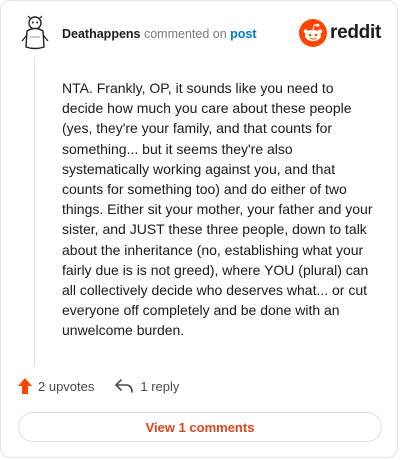 The height and width of the screenshot is (460, 400). I want to click on post-link: post, so click(243, 34).